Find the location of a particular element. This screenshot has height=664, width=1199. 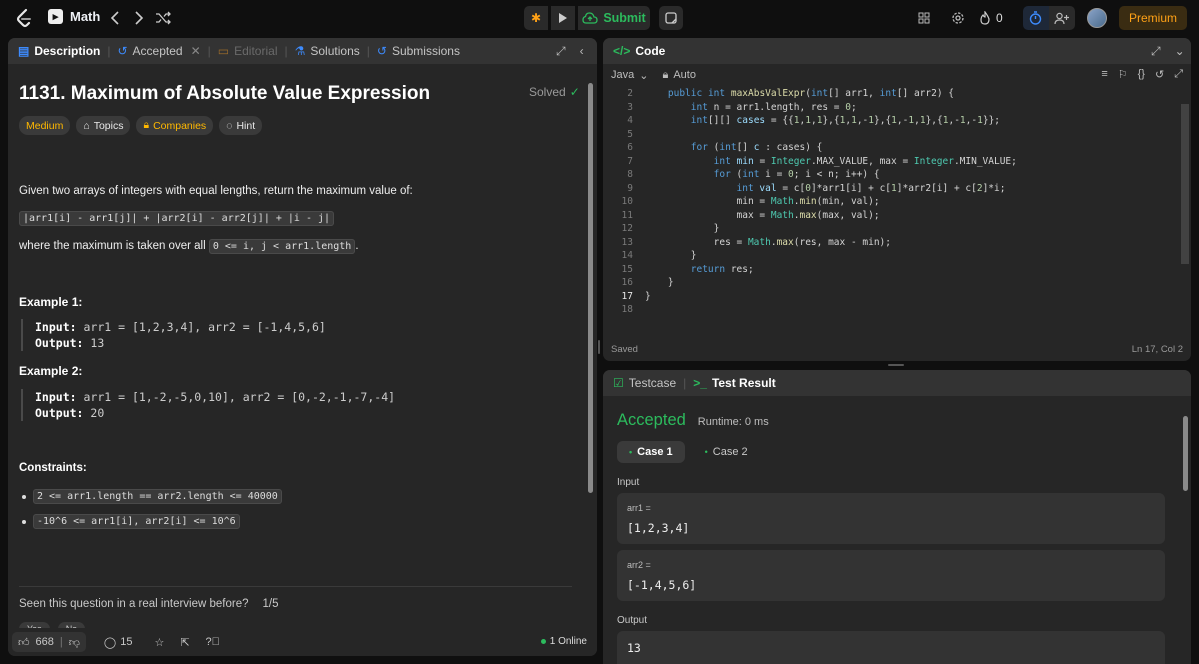

hint-label: Hint is located at coordinates (246, 125).